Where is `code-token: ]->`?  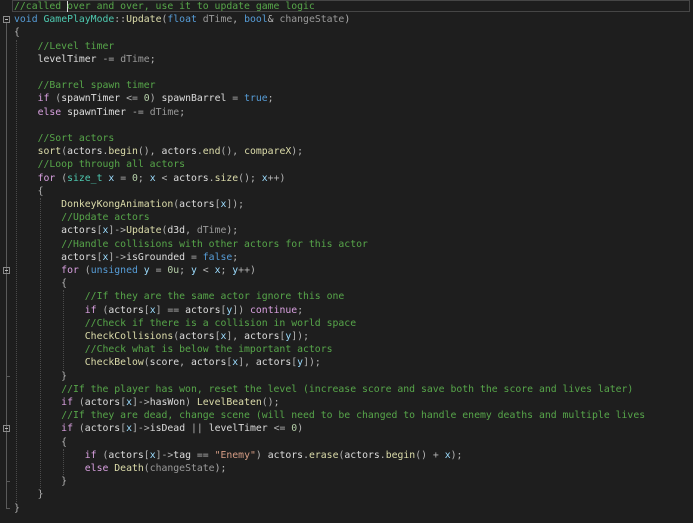 code-token: ]-> is located at coordinates (164, 455).